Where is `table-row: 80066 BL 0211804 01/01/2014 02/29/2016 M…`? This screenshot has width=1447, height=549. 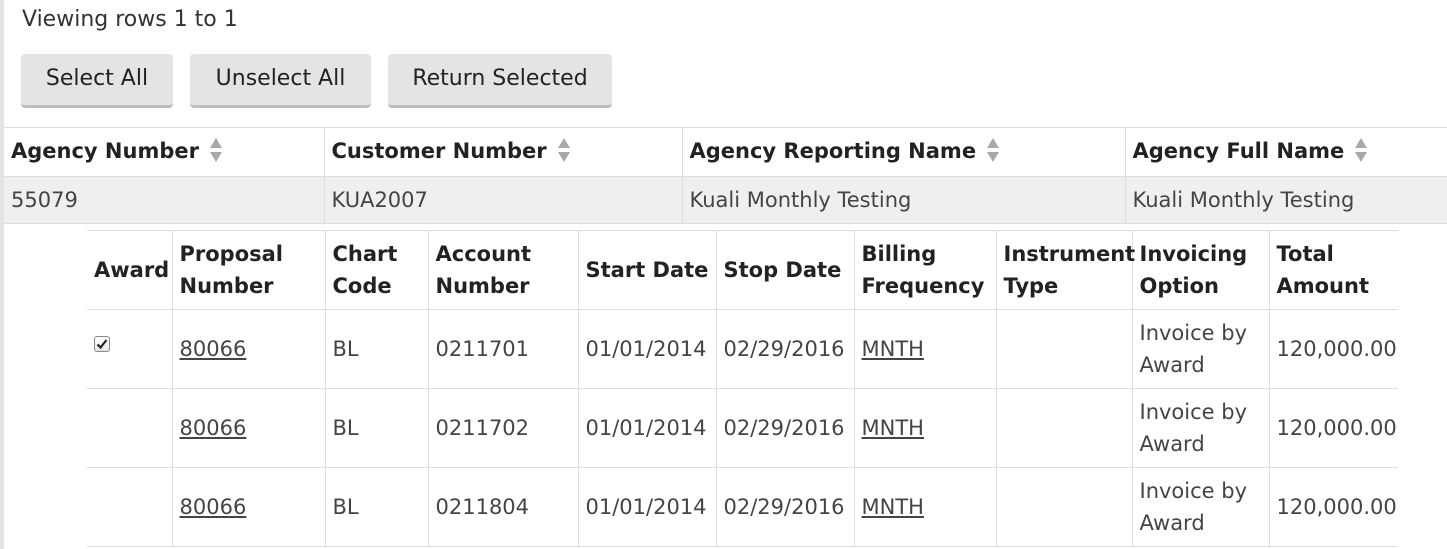
table-row: 80066 BL 0211804 01/01/2014 02/29/2016 M… is located at coordinates (742, 507).